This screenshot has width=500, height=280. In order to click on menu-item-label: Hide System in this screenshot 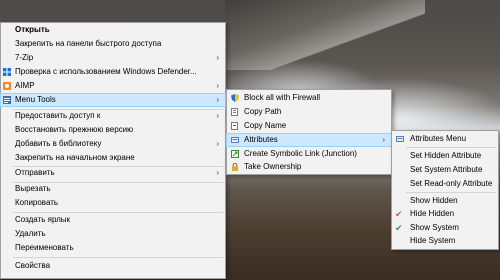, I will do `click(433, 240)`.